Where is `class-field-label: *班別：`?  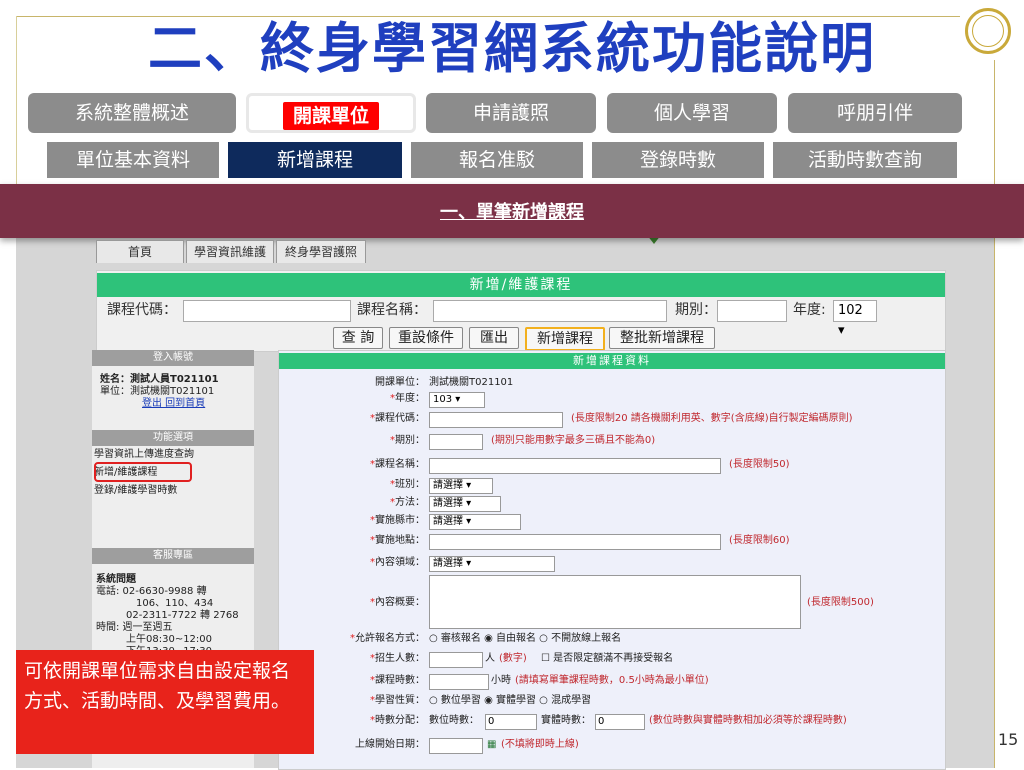
class-field-label: *班別： is located at coordinates (407, 484).